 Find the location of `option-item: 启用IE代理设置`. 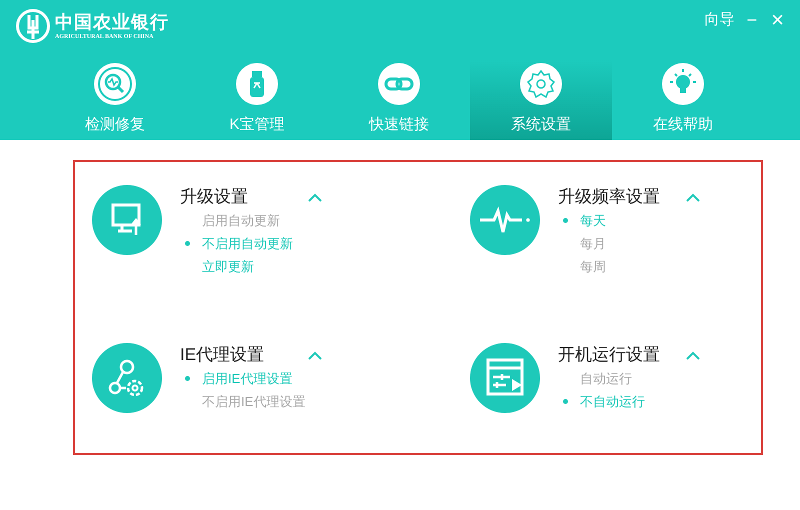

option-item: 启用IE代理设置 is located at coordinates (247, 379).